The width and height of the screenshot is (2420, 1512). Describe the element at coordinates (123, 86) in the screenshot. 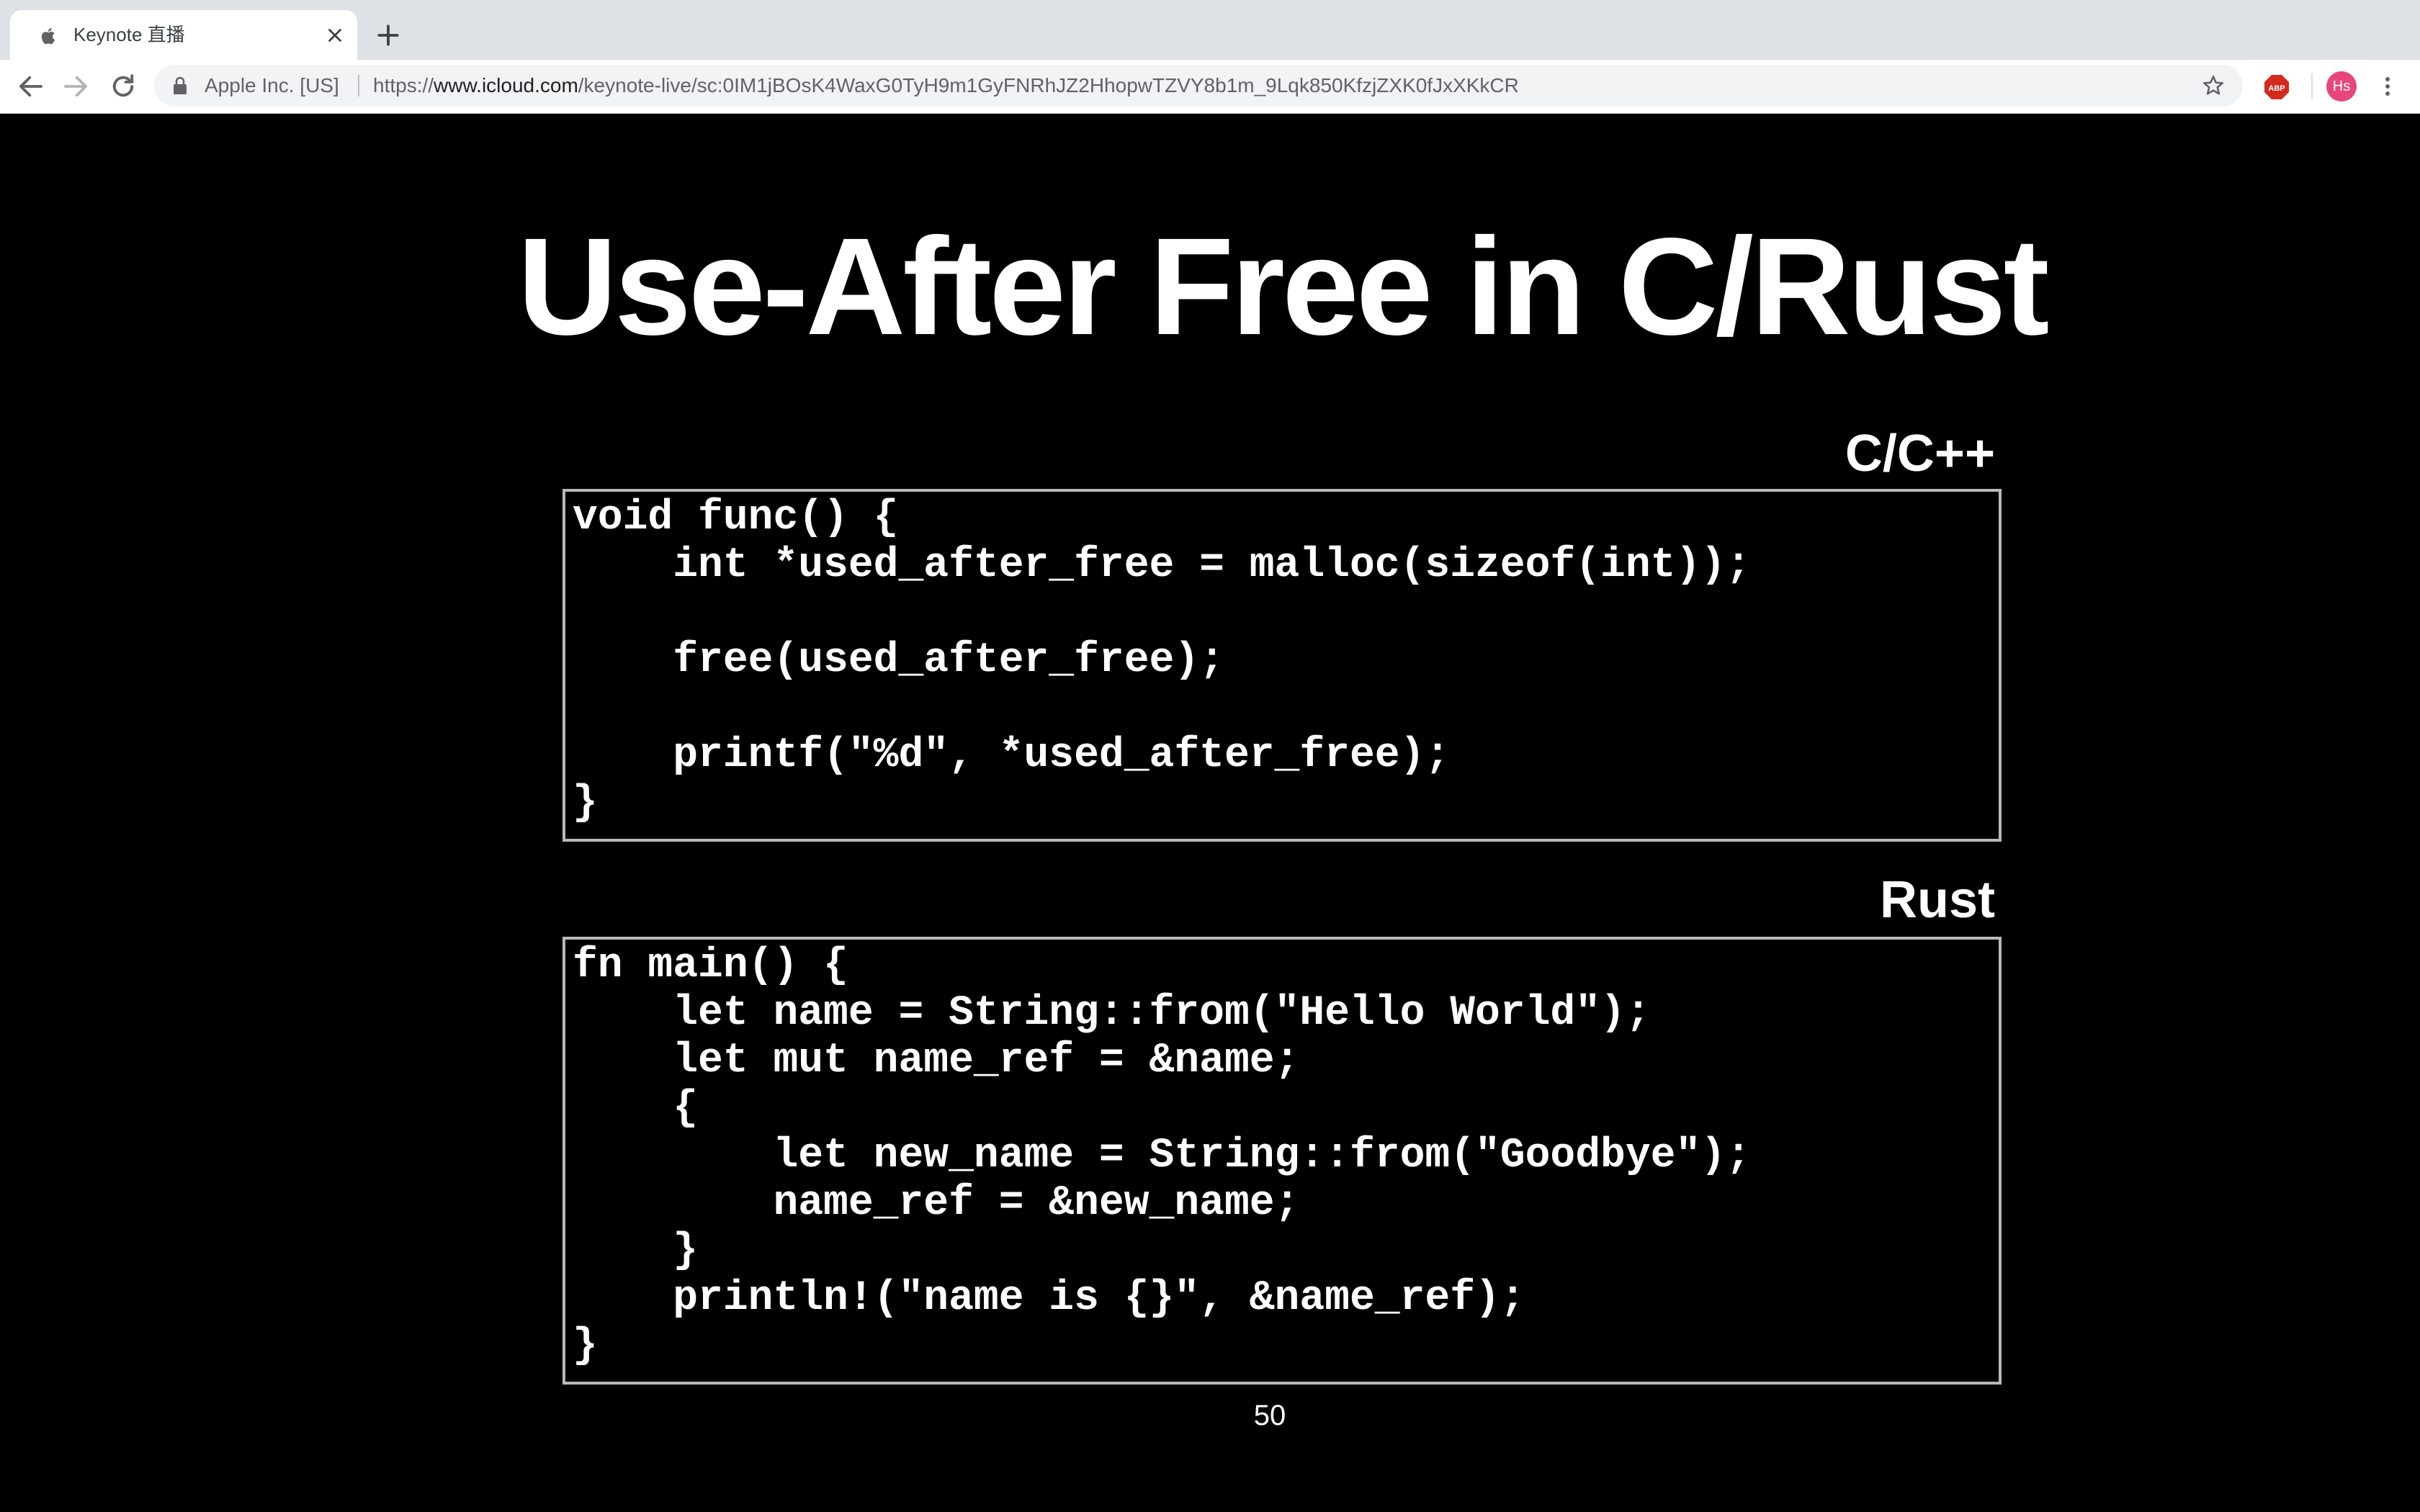

I see `reload-icon` at that location.